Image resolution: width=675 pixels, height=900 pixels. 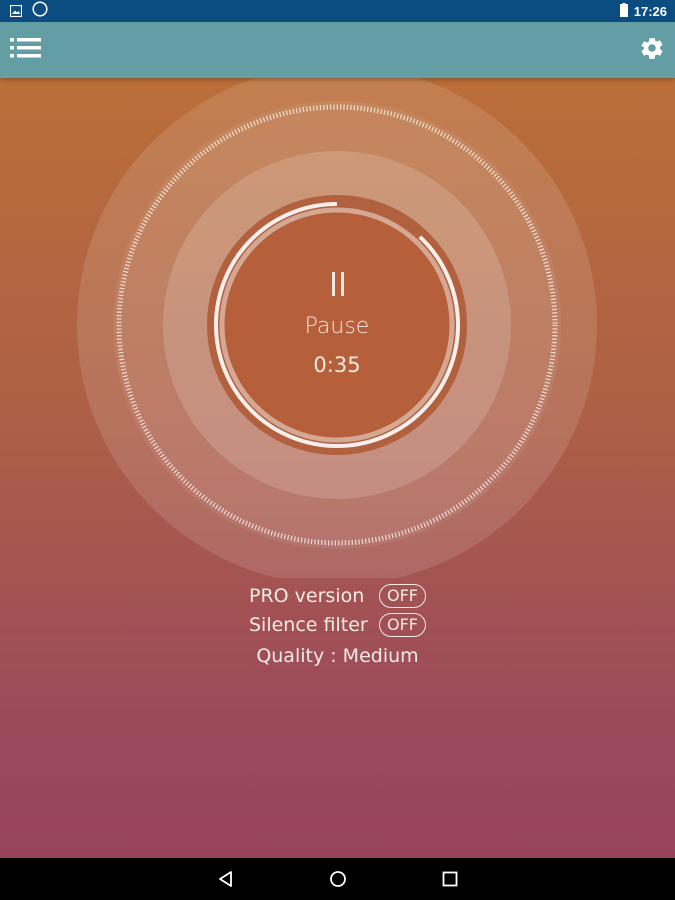 What do you see at coordinates (337, 50) in the screenshot?
I see `app-bar` at bounding box center [337, 50].